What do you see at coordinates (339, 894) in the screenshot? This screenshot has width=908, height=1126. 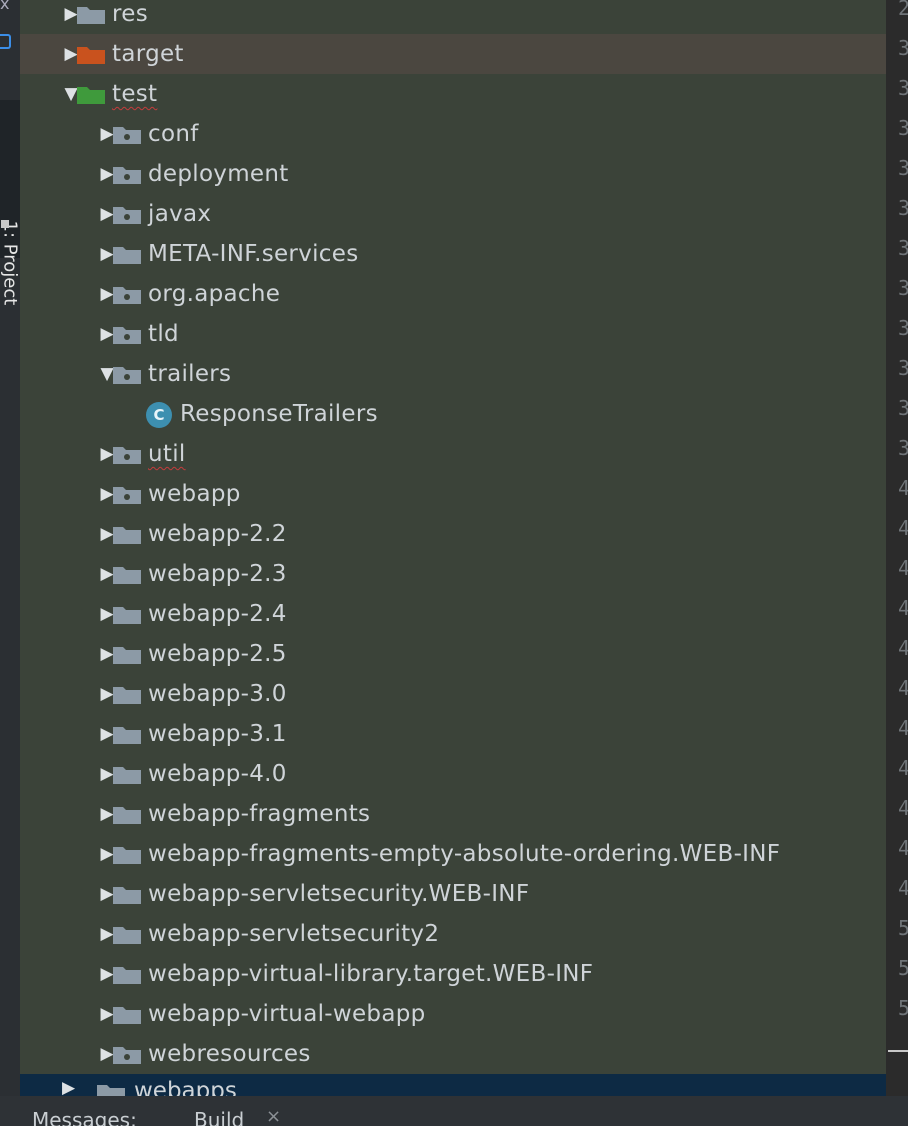 I see `tree-row-label: webapp-servletsecurity.WEB-INF` at bounding box center [339, 894].